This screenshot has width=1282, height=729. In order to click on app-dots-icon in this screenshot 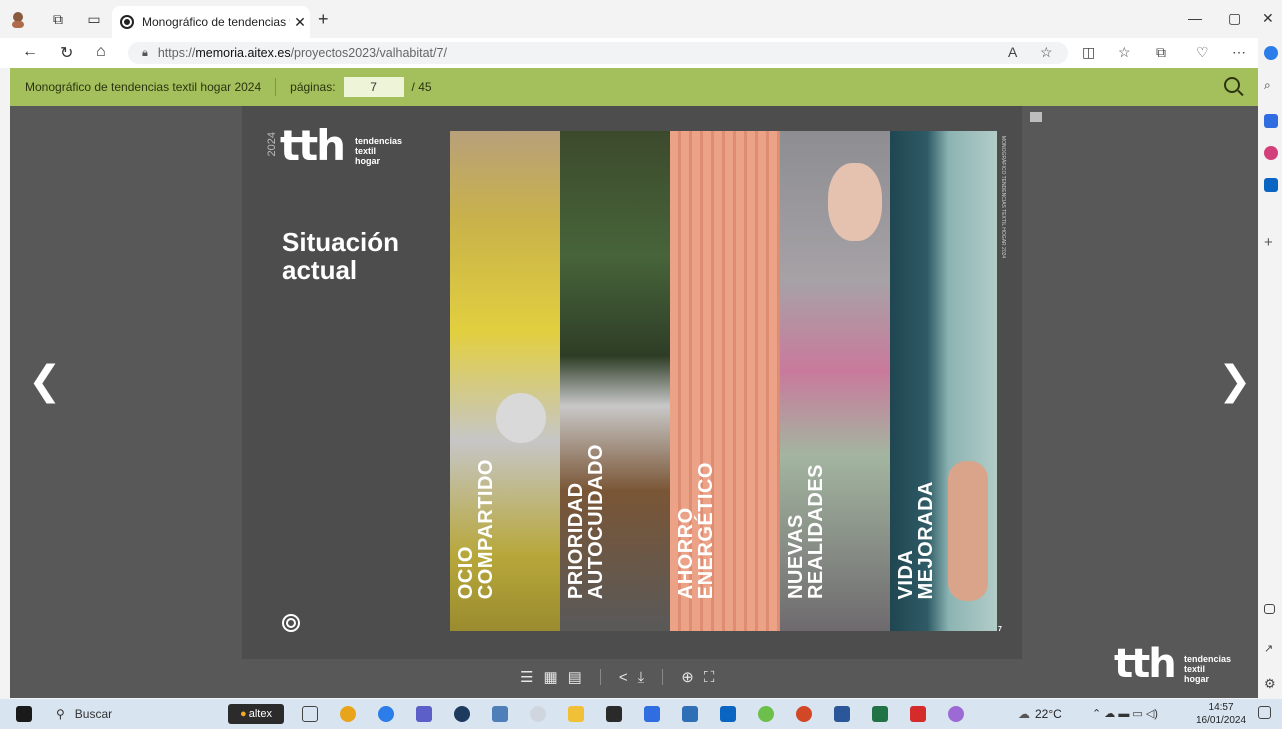, I will do `click(766, 714)`.